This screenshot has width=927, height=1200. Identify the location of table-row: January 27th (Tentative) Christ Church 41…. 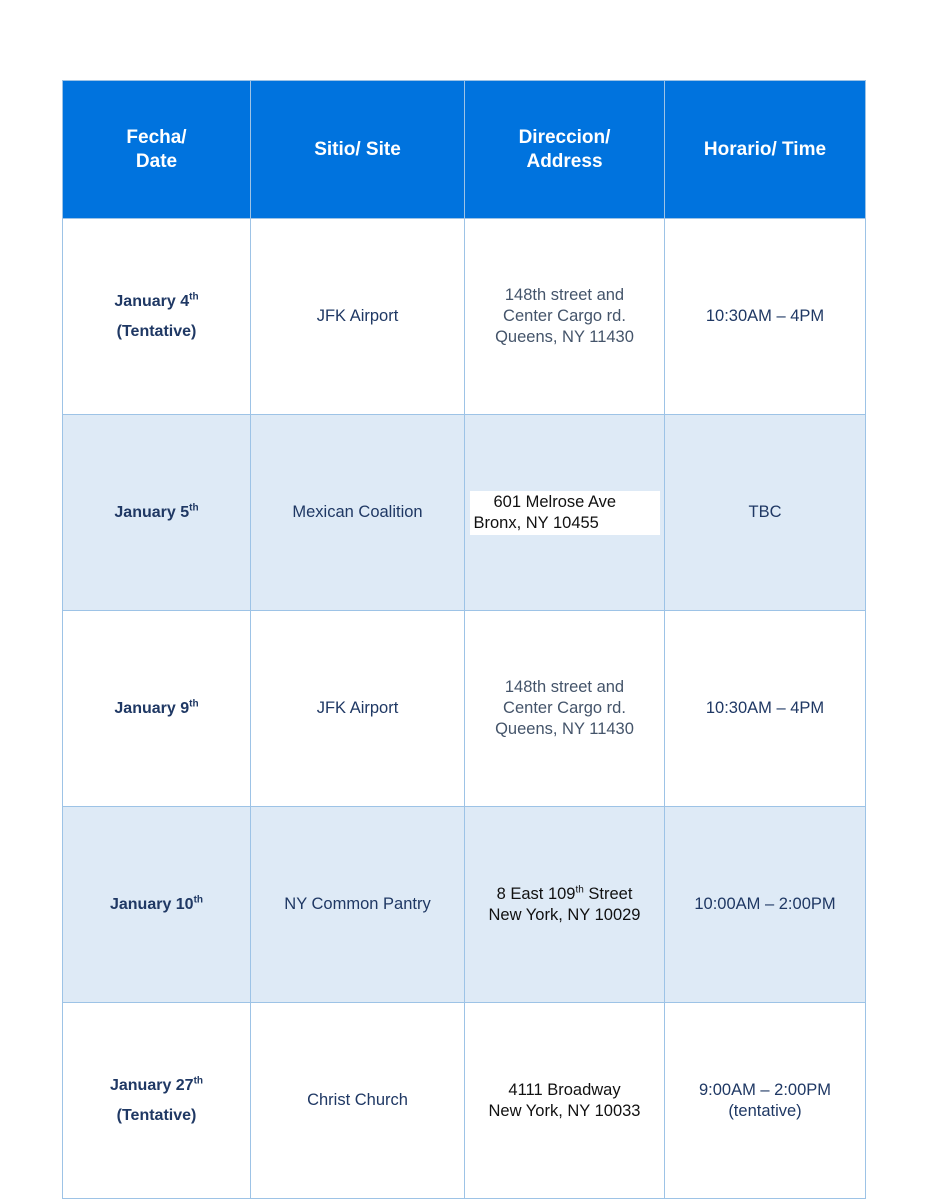
(464, 1100).